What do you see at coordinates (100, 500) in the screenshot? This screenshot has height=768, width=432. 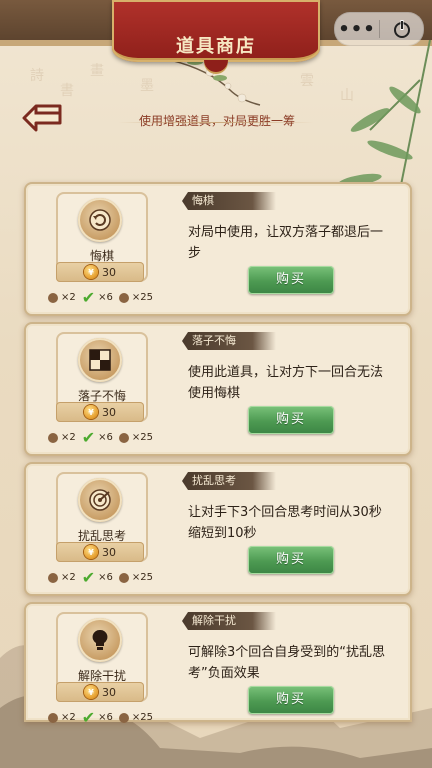 I see `target-icon` at bounding box center [100, 500].